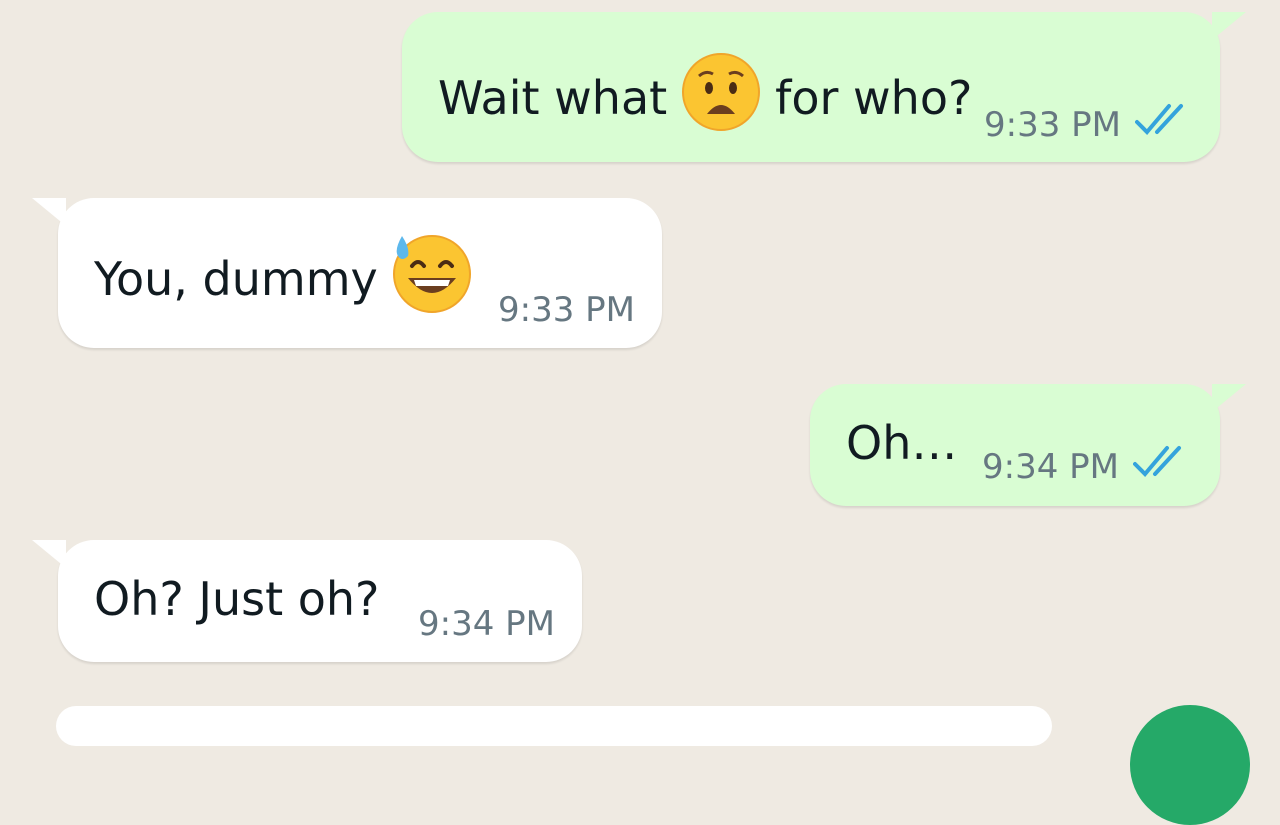 The height and width of the screenshot is (825, 1280). Describe the element at coordinates (721, 97) in the screenshot. I see `worried-face-icon` at that location.